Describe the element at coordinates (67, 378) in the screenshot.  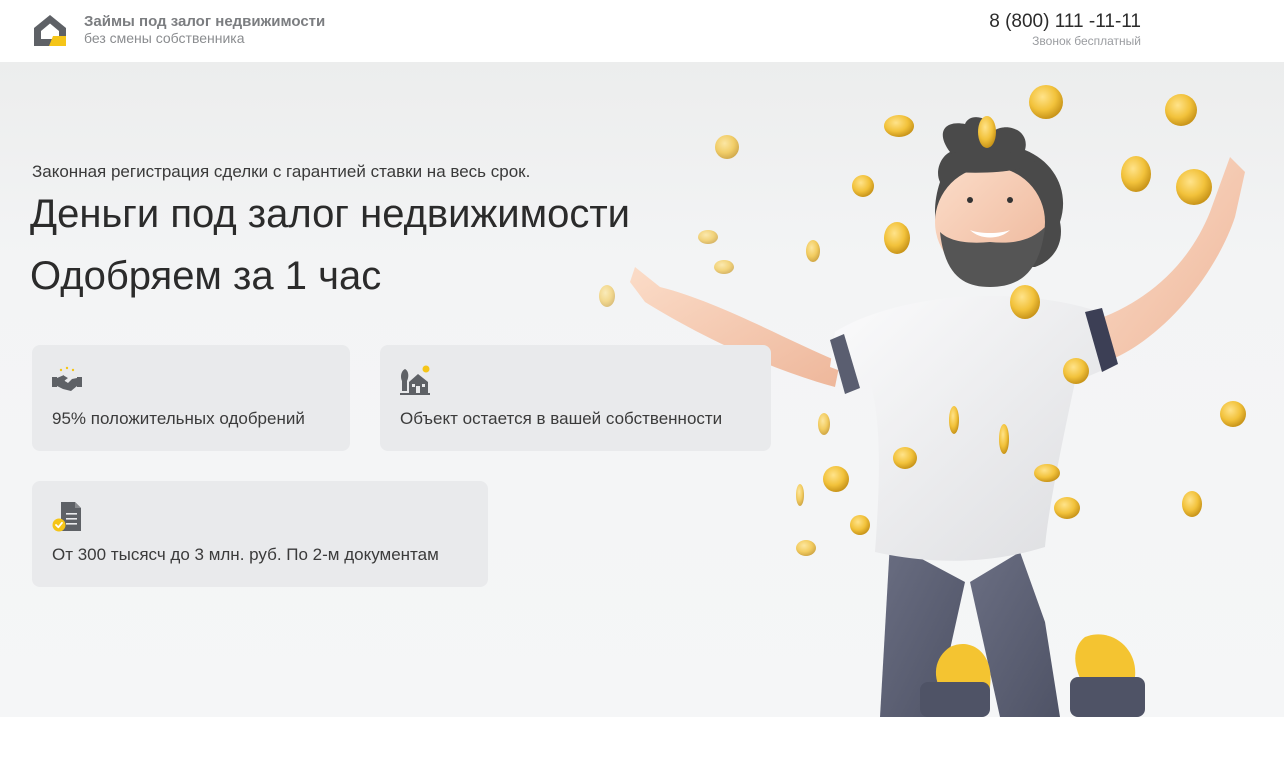
I see `handshake-icon` at that location.